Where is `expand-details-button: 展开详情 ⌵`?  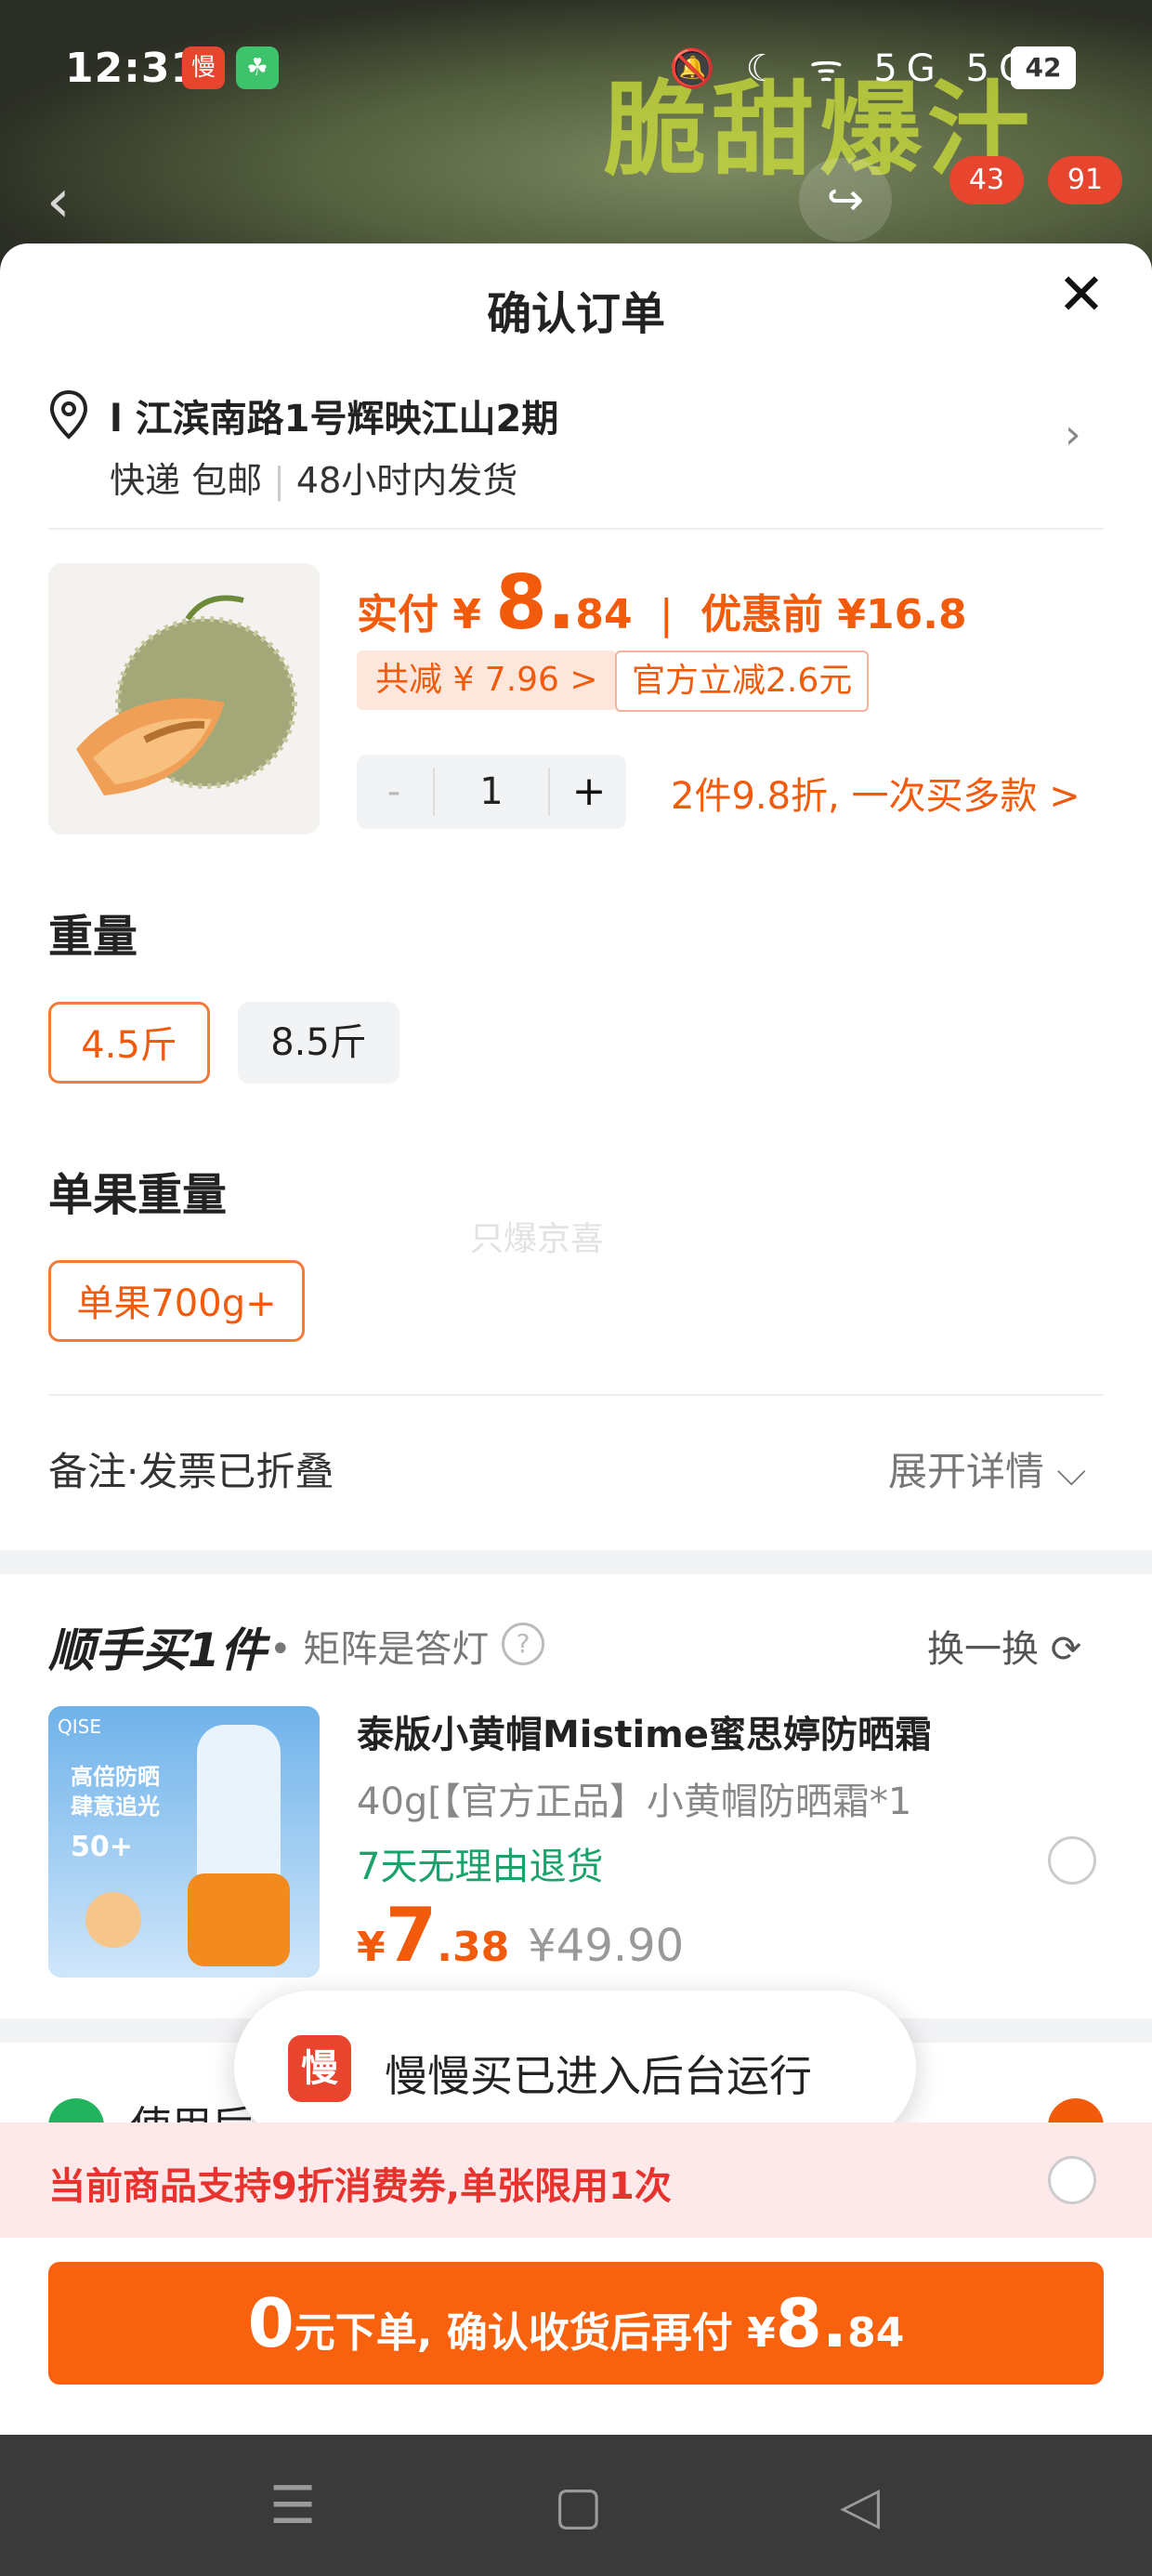 expand-details-button: 展开详情 ⌵ is located at coordinates (987, 1468).